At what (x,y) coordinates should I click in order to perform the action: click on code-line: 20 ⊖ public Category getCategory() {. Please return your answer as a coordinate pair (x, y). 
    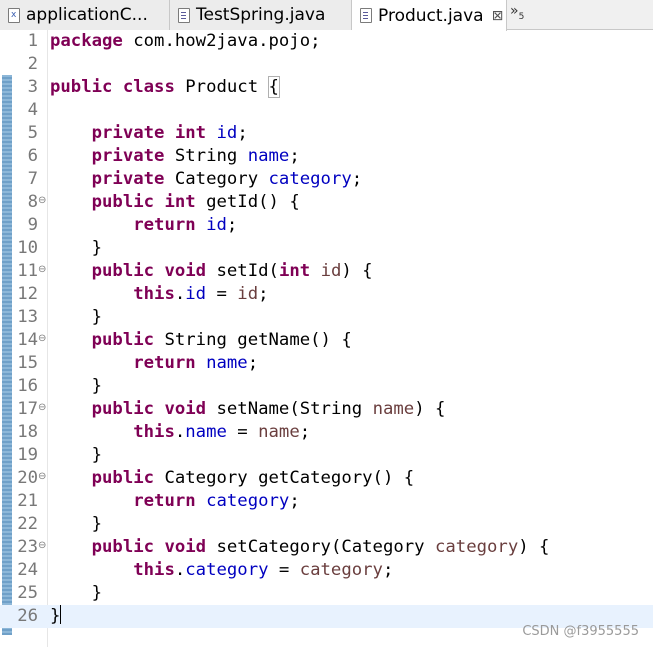
    Looking at the image, I should click on (326, 478).